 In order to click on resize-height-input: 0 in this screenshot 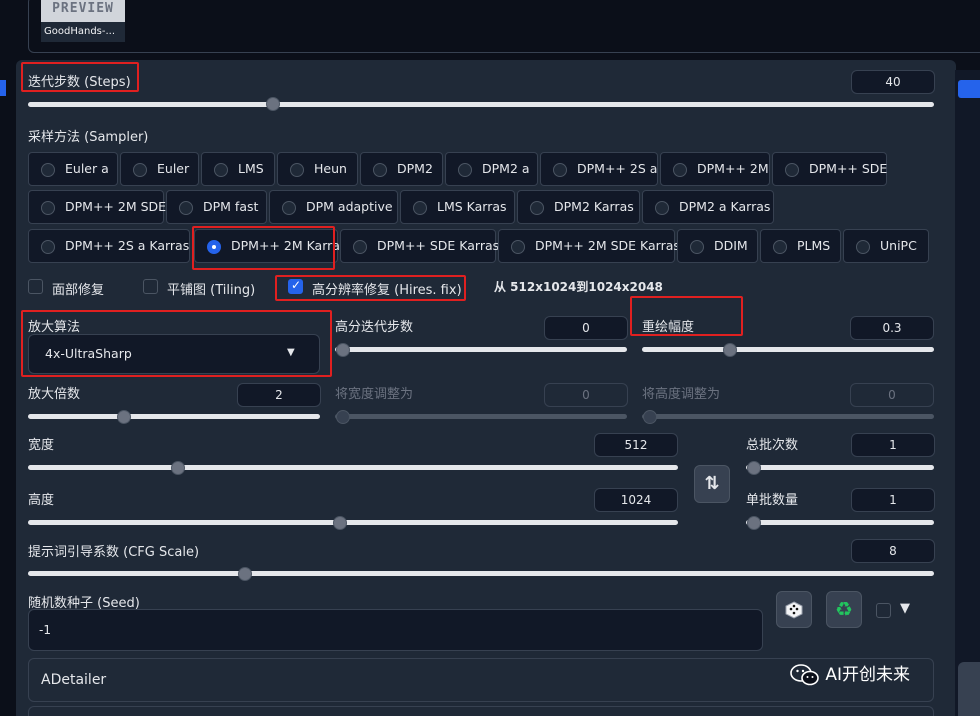, I will do `click(892, 395)`.